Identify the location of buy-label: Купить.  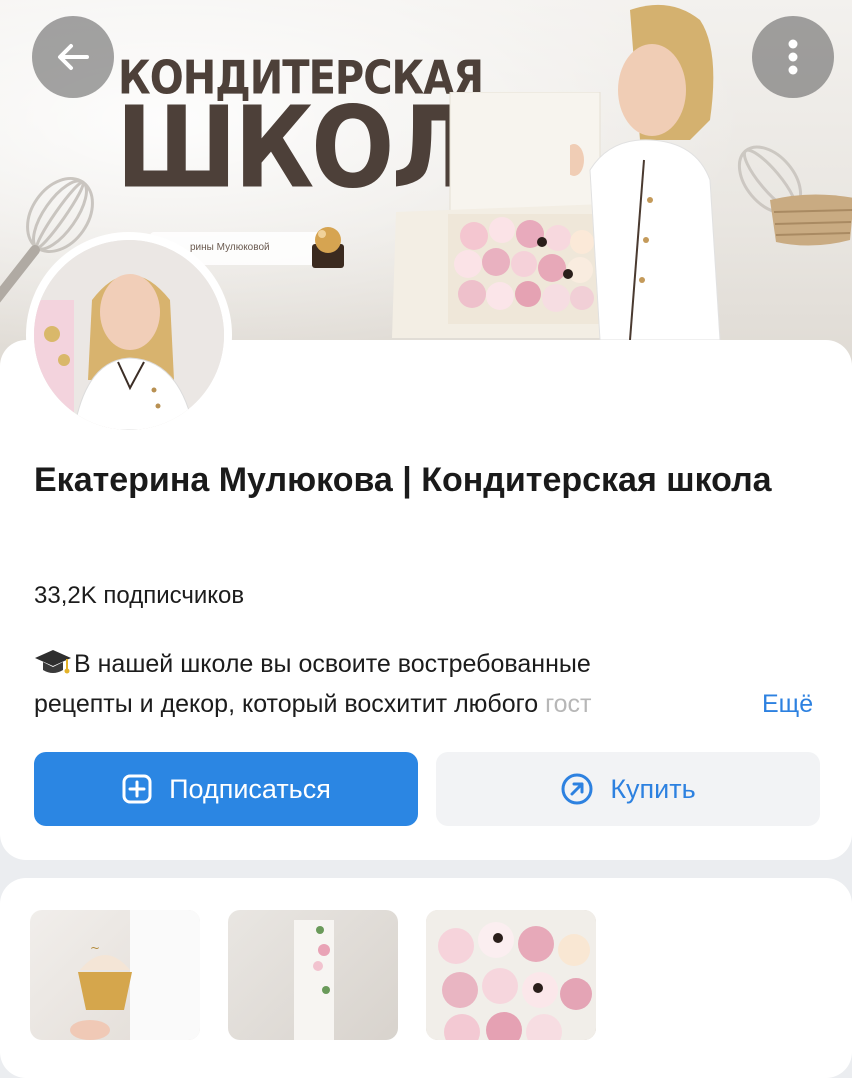
(653, 788).